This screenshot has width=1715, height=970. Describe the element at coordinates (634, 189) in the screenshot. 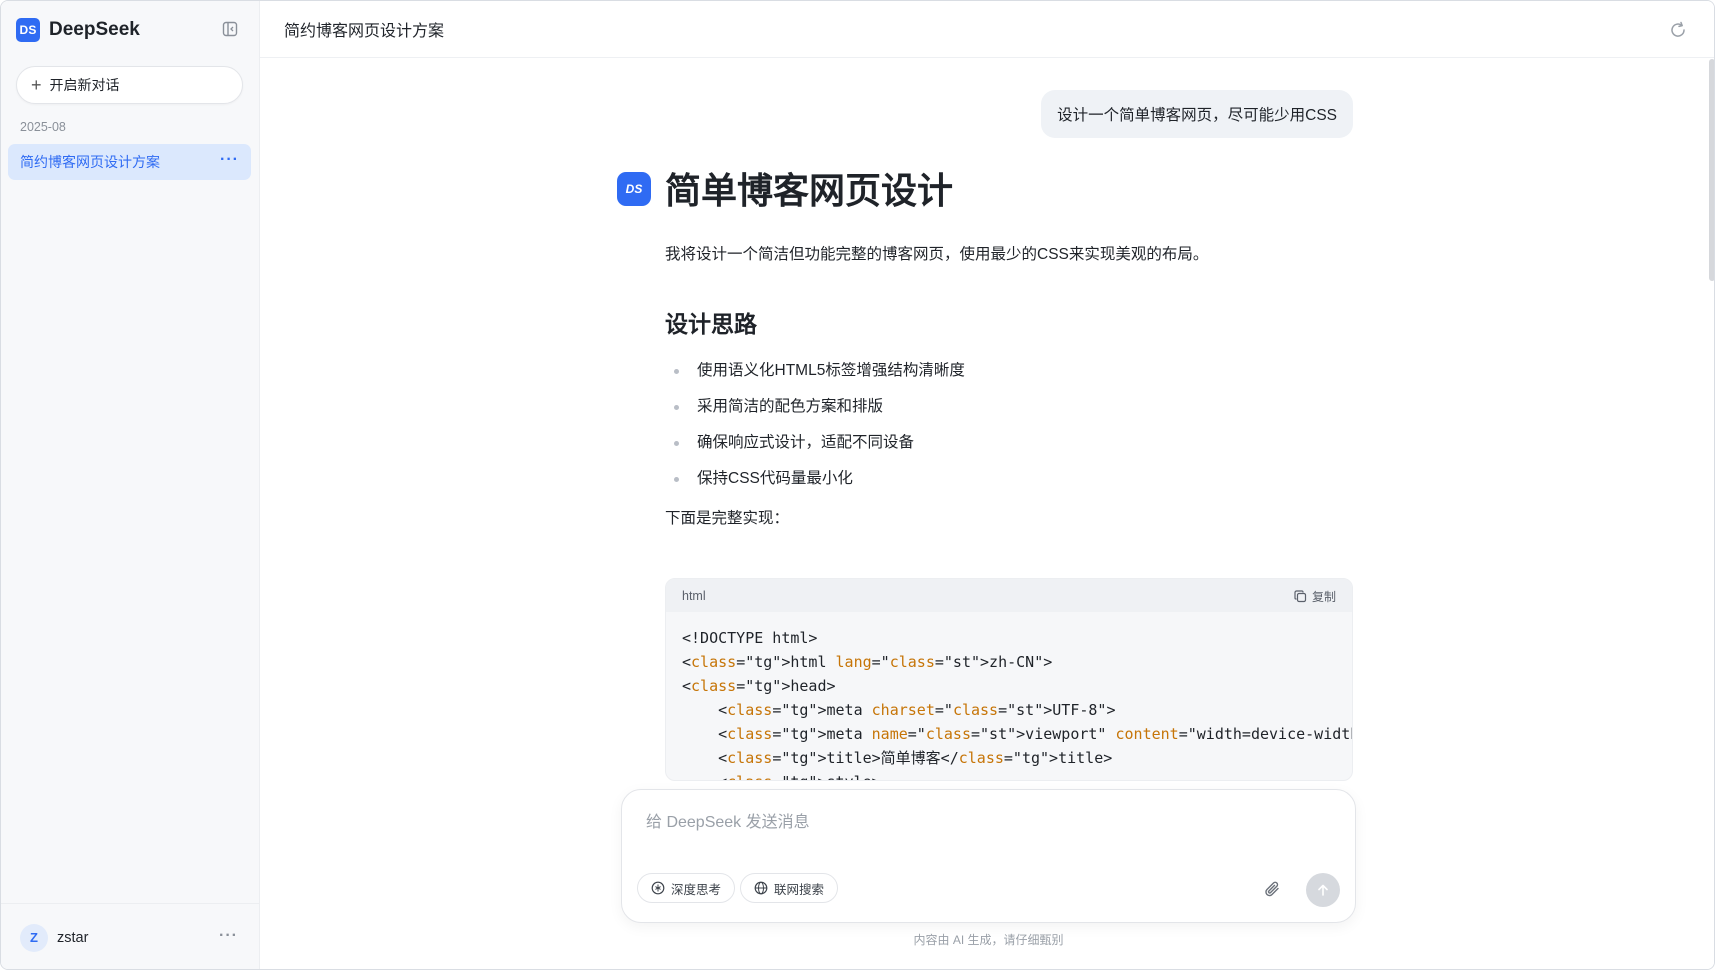

I see `assistant-avatar: DS` at that location.